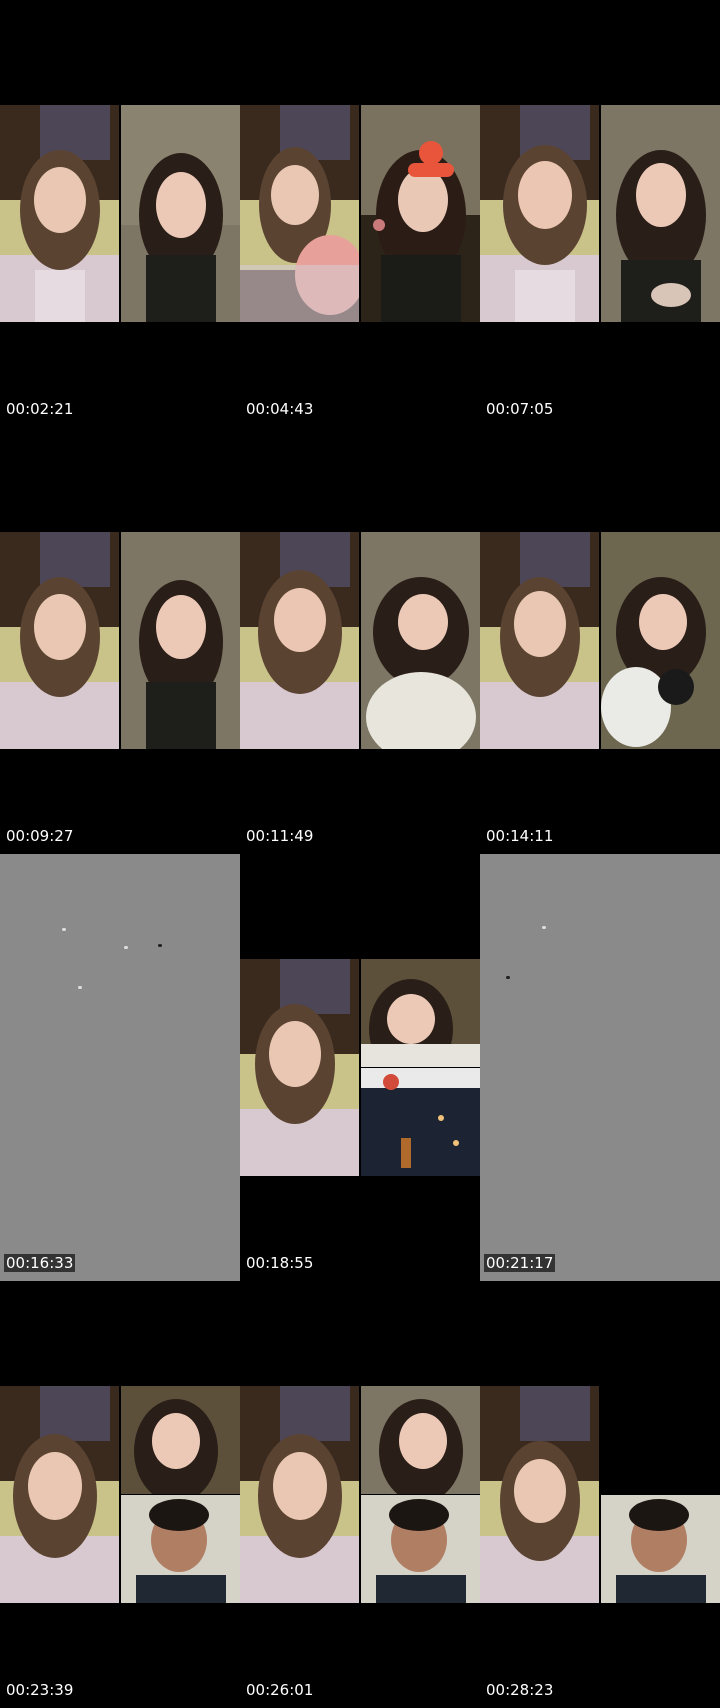 This screenshot has height=1708, width=720. Describe the element at coordinates (420, 1122) in the screenshot. I see `video-pane-poster` at that location.